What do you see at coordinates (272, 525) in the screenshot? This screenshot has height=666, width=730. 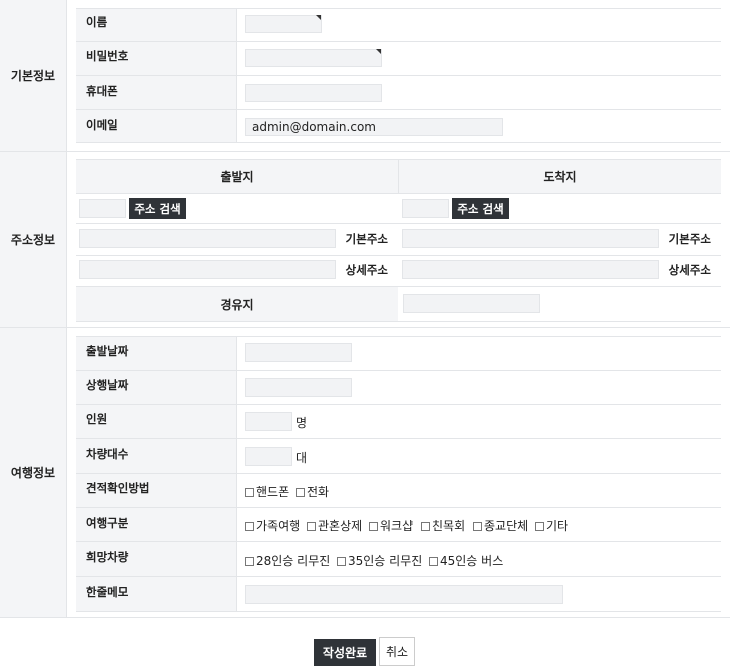 I see `type-option-family: 가족여행` at bounding box center [272, 525].